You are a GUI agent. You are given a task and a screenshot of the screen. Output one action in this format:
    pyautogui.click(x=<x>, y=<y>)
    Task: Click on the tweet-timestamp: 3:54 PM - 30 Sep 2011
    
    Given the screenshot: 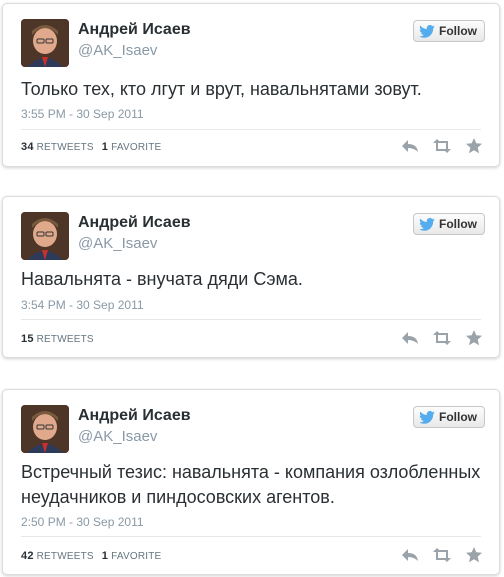 What is the action you would take?
    pyautogui.click(x=82, y=305)
    